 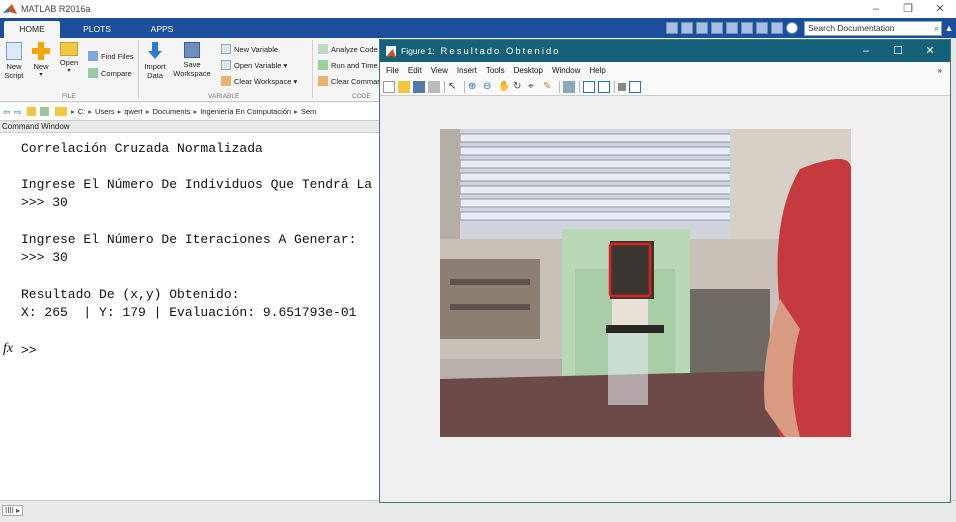 I want to click on status-indicator: IIII ▸, so click(x=13, y=510).